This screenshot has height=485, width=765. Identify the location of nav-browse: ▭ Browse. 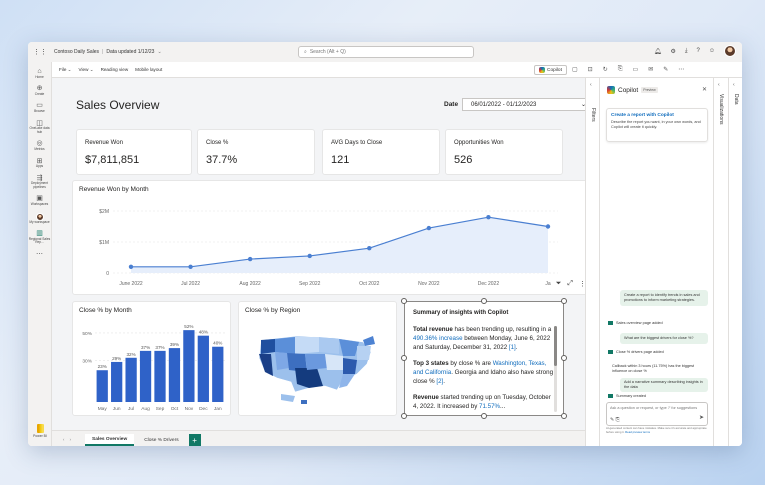
(39, 107).